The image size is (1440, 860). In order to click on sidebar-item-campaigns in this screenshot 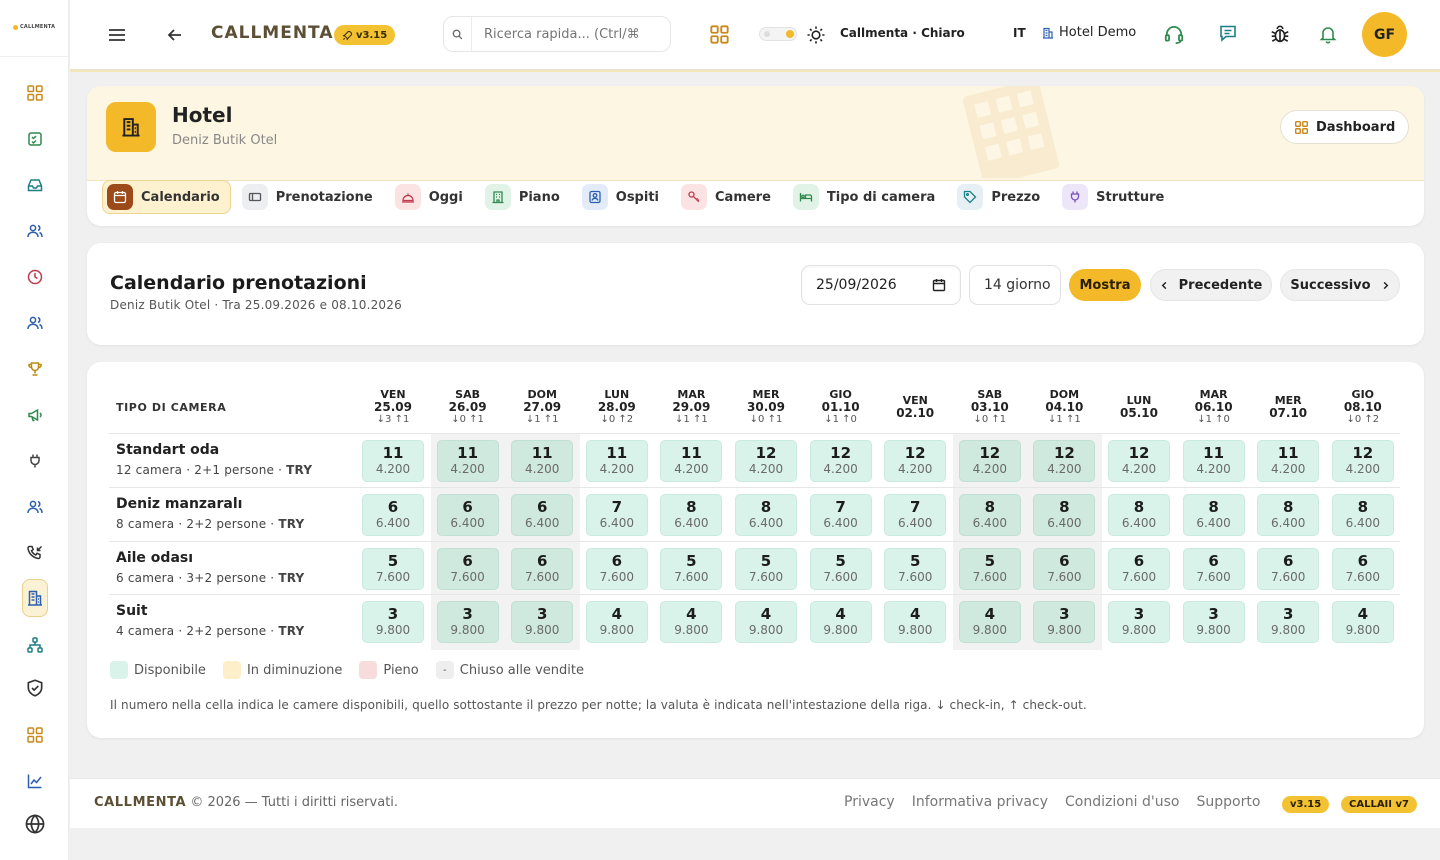, I will do `click(35, 415)`.